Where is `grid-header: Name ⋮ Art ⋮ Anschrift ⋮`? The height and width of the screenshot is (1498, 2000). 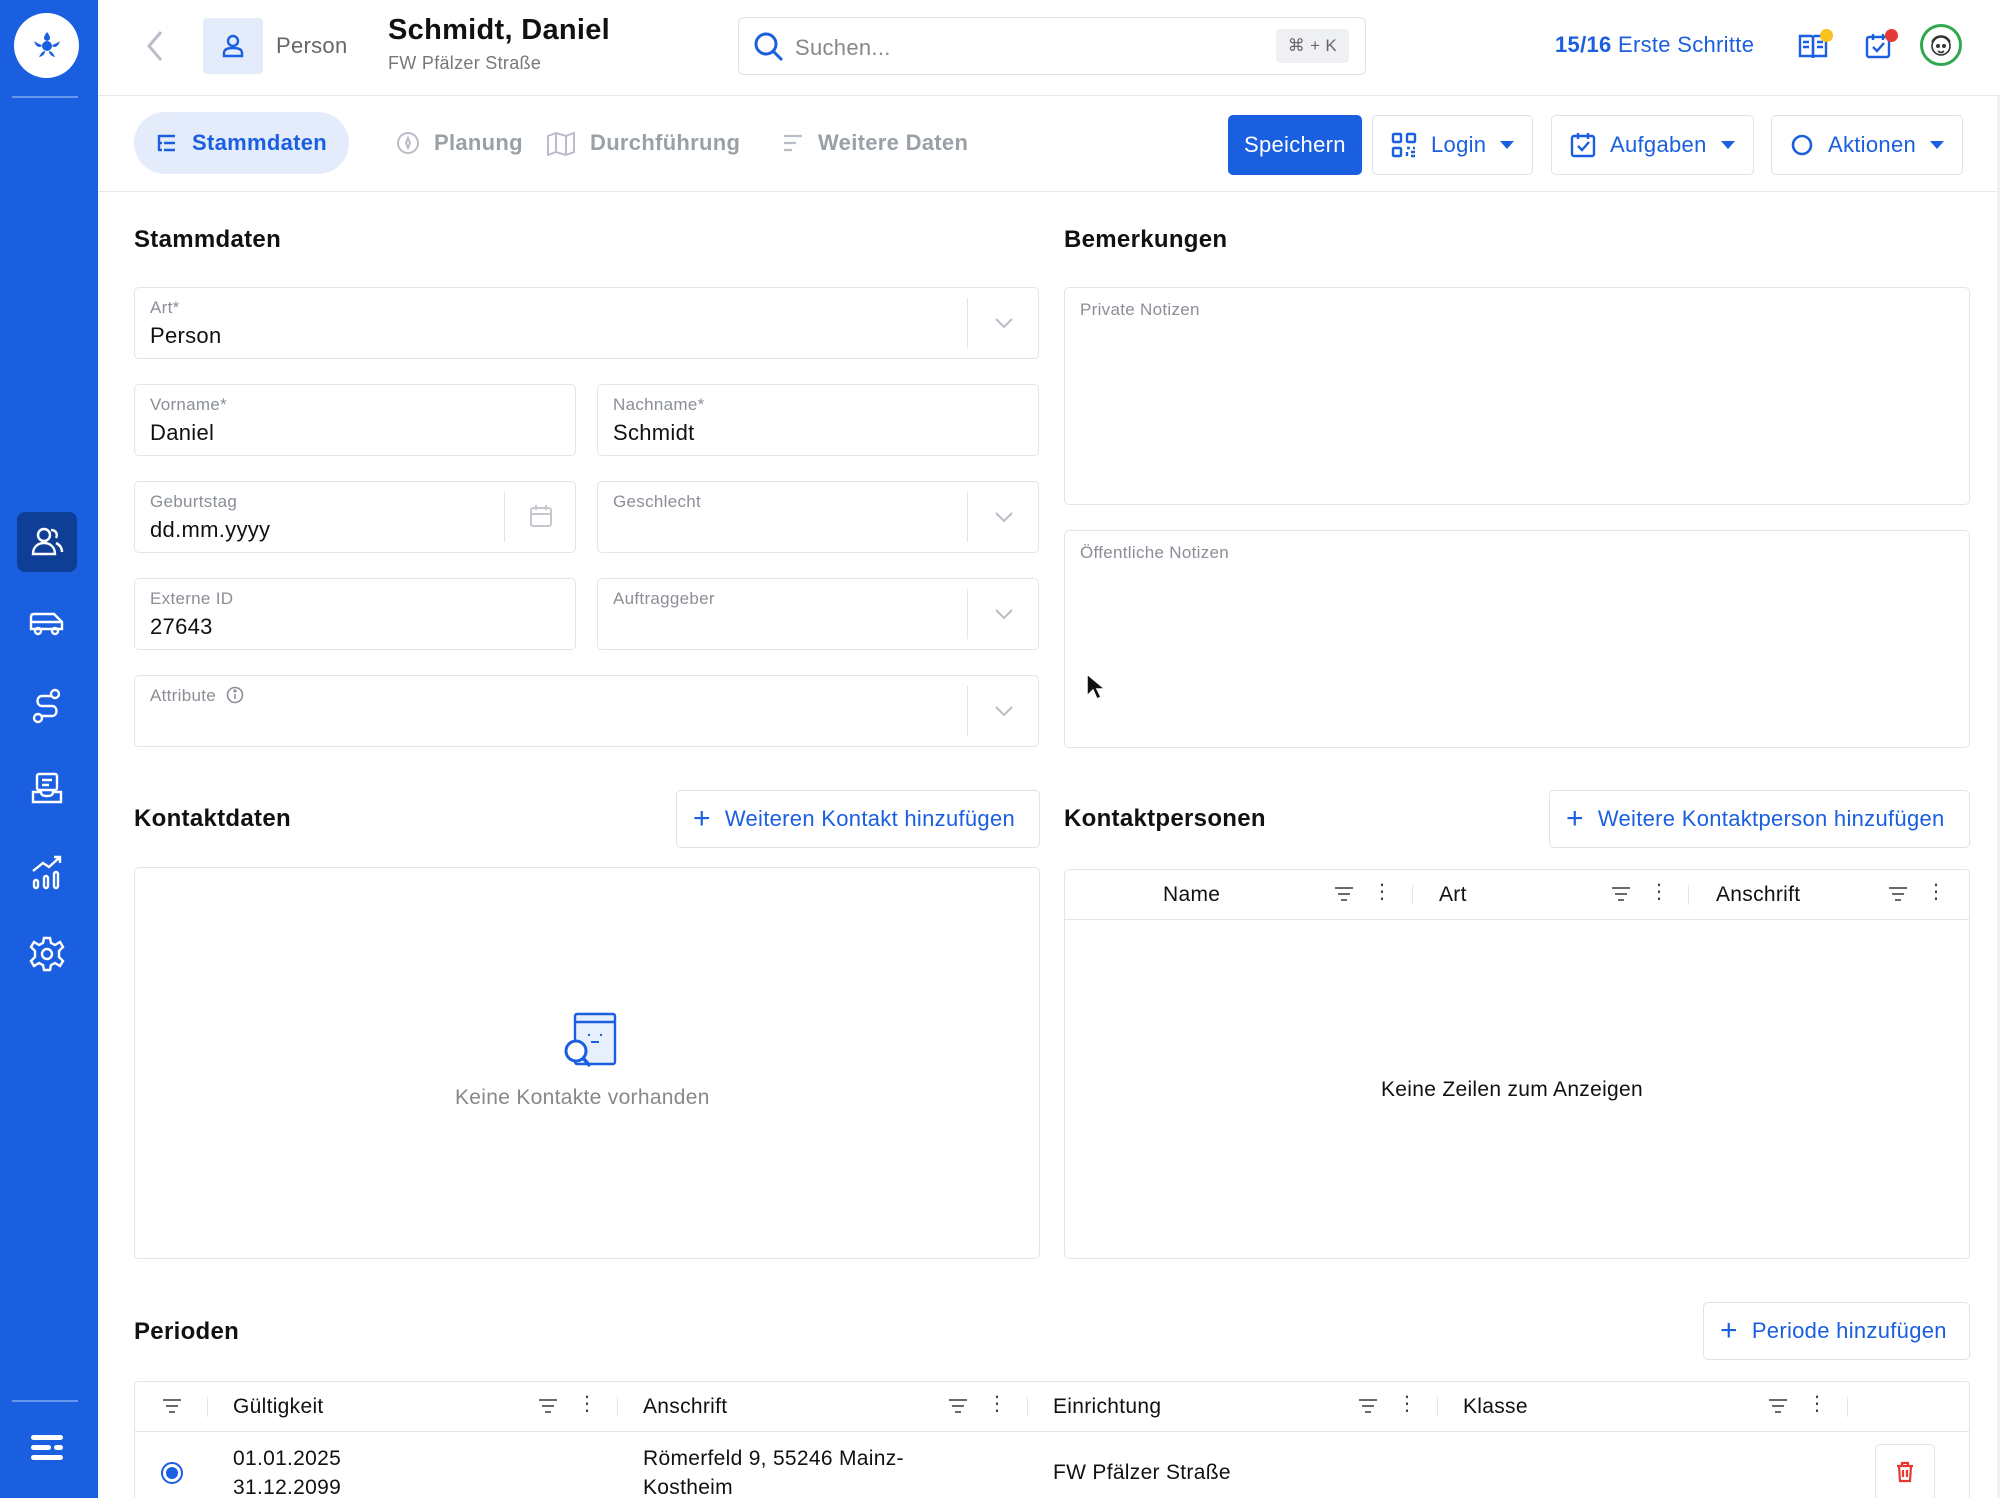
grid-header: Name ⋮ Art ⋮ Anschrift ⋮ is located at coordinates (1517, 895).